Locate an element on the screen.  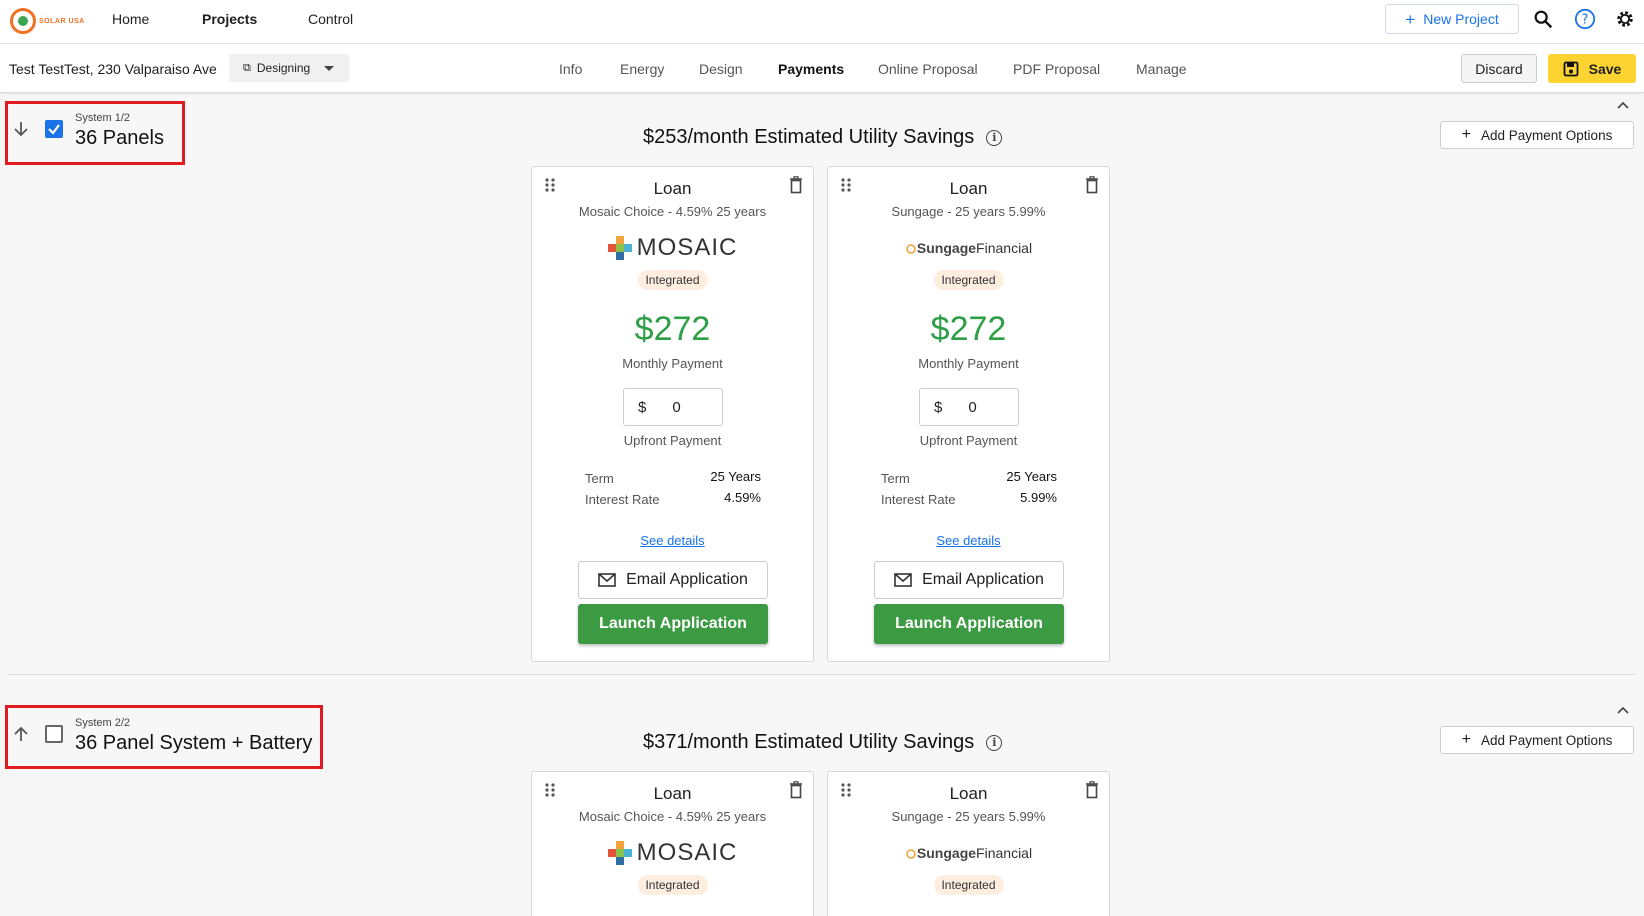
system-2-checkbox is located at coordinates (54, 734).